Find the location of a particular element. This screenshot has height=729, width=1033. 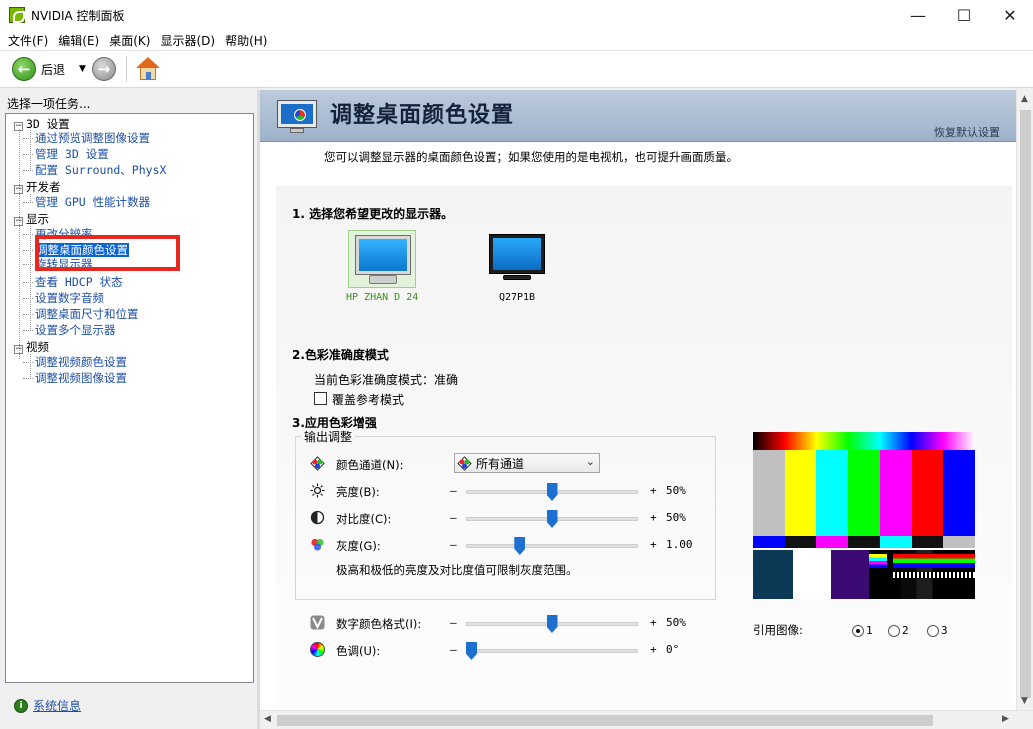

output-adjust-title: 输出调整 is located at coordinates (328, 436).